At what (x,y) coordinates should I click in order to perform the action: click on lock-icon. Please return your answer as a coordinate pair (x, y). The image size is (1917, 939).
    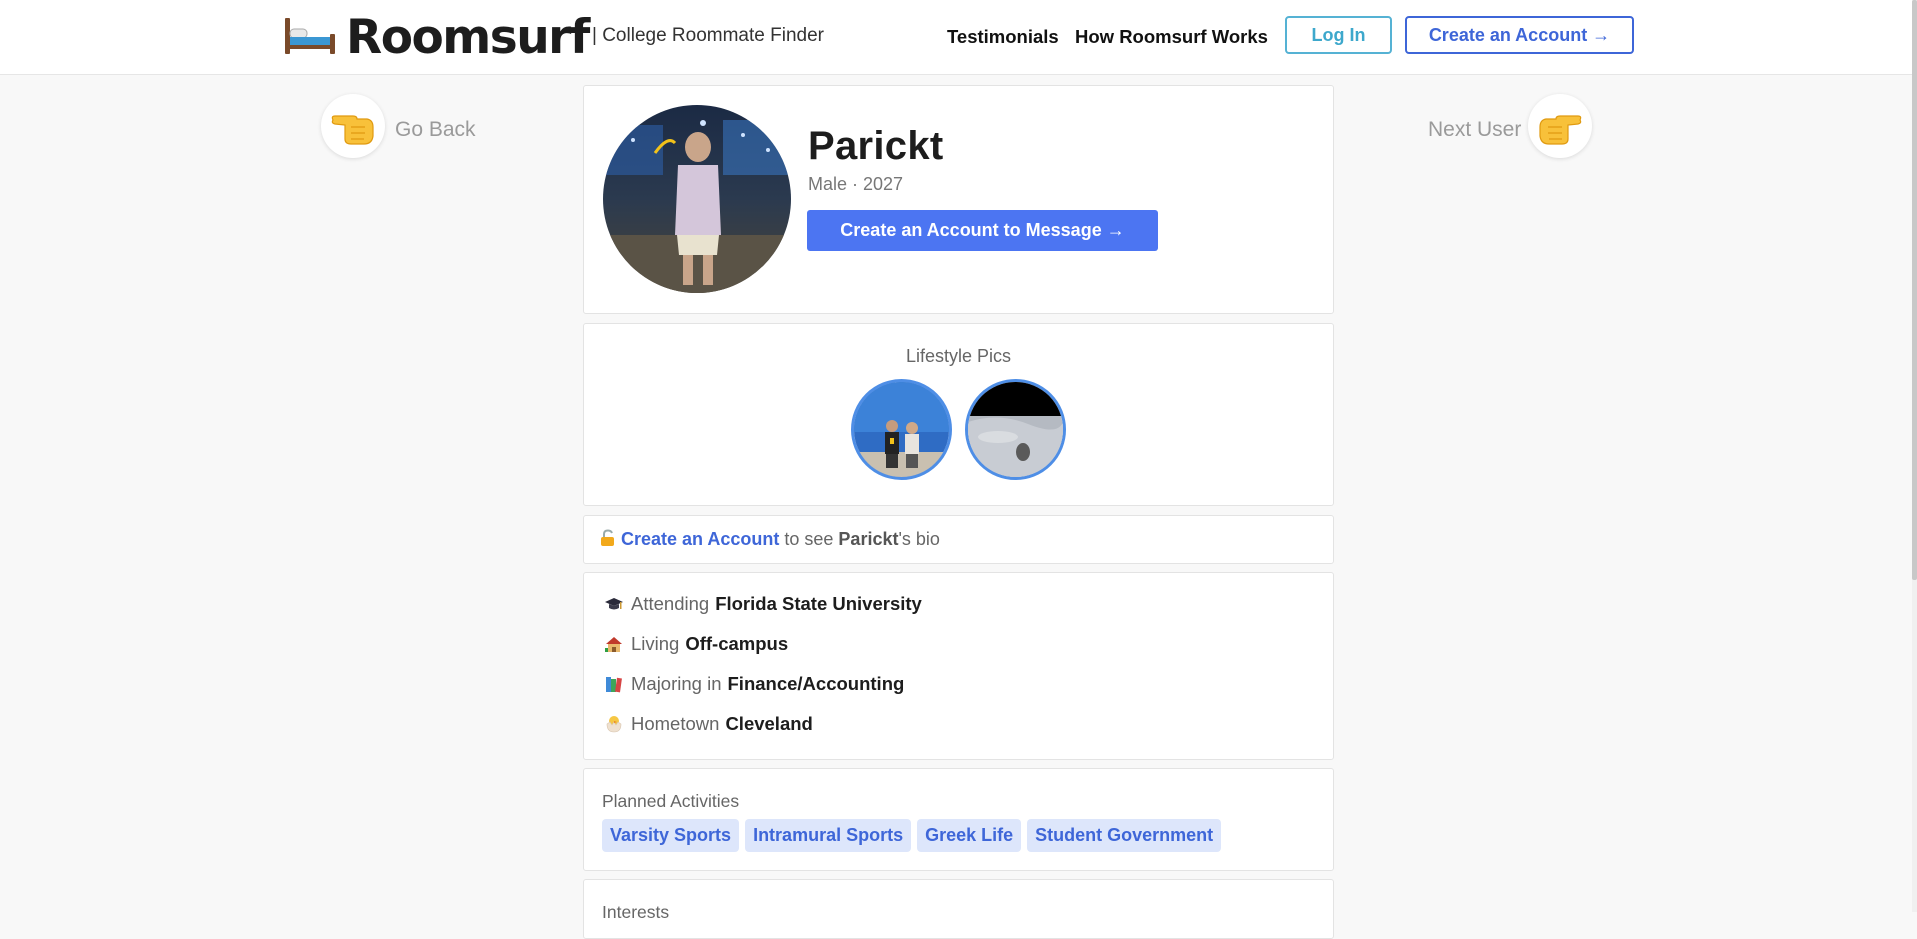
    Looking at the image, I should click on (608, 540).